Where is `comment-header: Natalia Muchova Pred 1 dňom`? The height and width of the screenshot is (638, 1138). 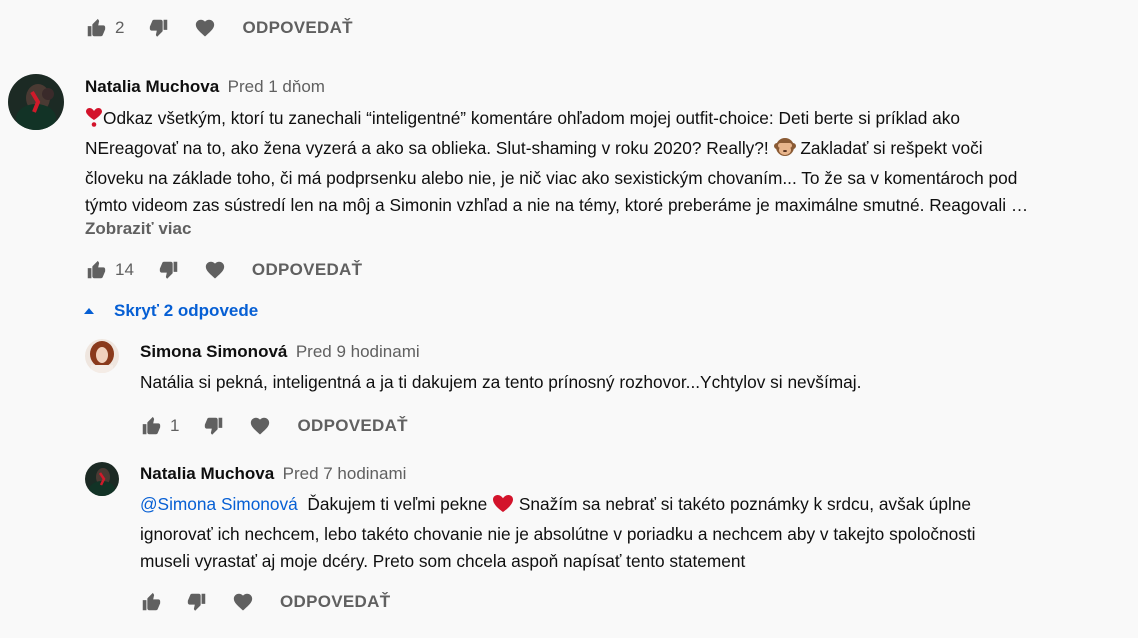 comment-header: Natalia Muchova Pred 1 dňom is located at coordinates (205, 87).